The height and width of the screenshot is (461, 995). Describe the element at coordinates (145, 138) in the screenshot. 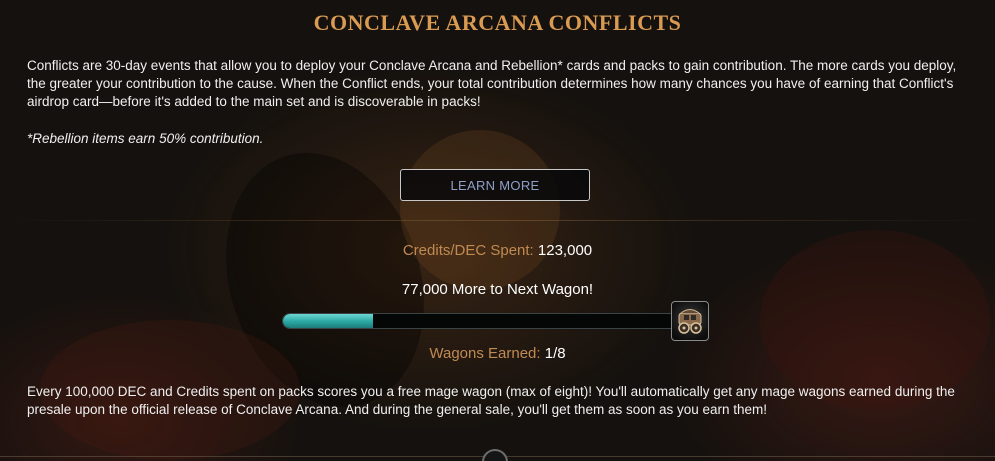

I see `rebellion-note: *Rebellion items earn 50% contribution.` at that location.